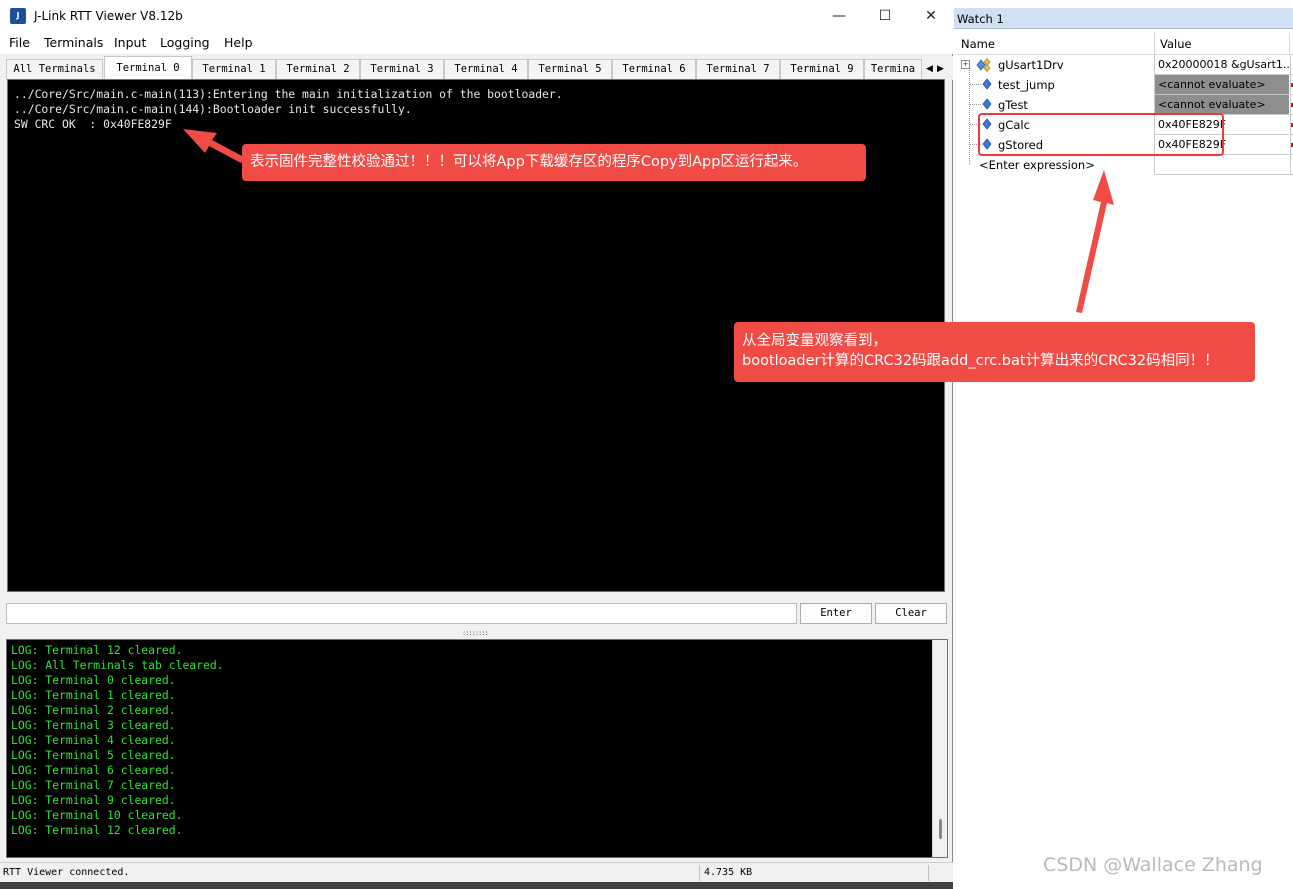 This screenshot has height=889, width=1293. Describe the element at coordinates (93, 770) in the screenshot. I see `log-line: LOG: Terminal 6 cleared.` at that location.